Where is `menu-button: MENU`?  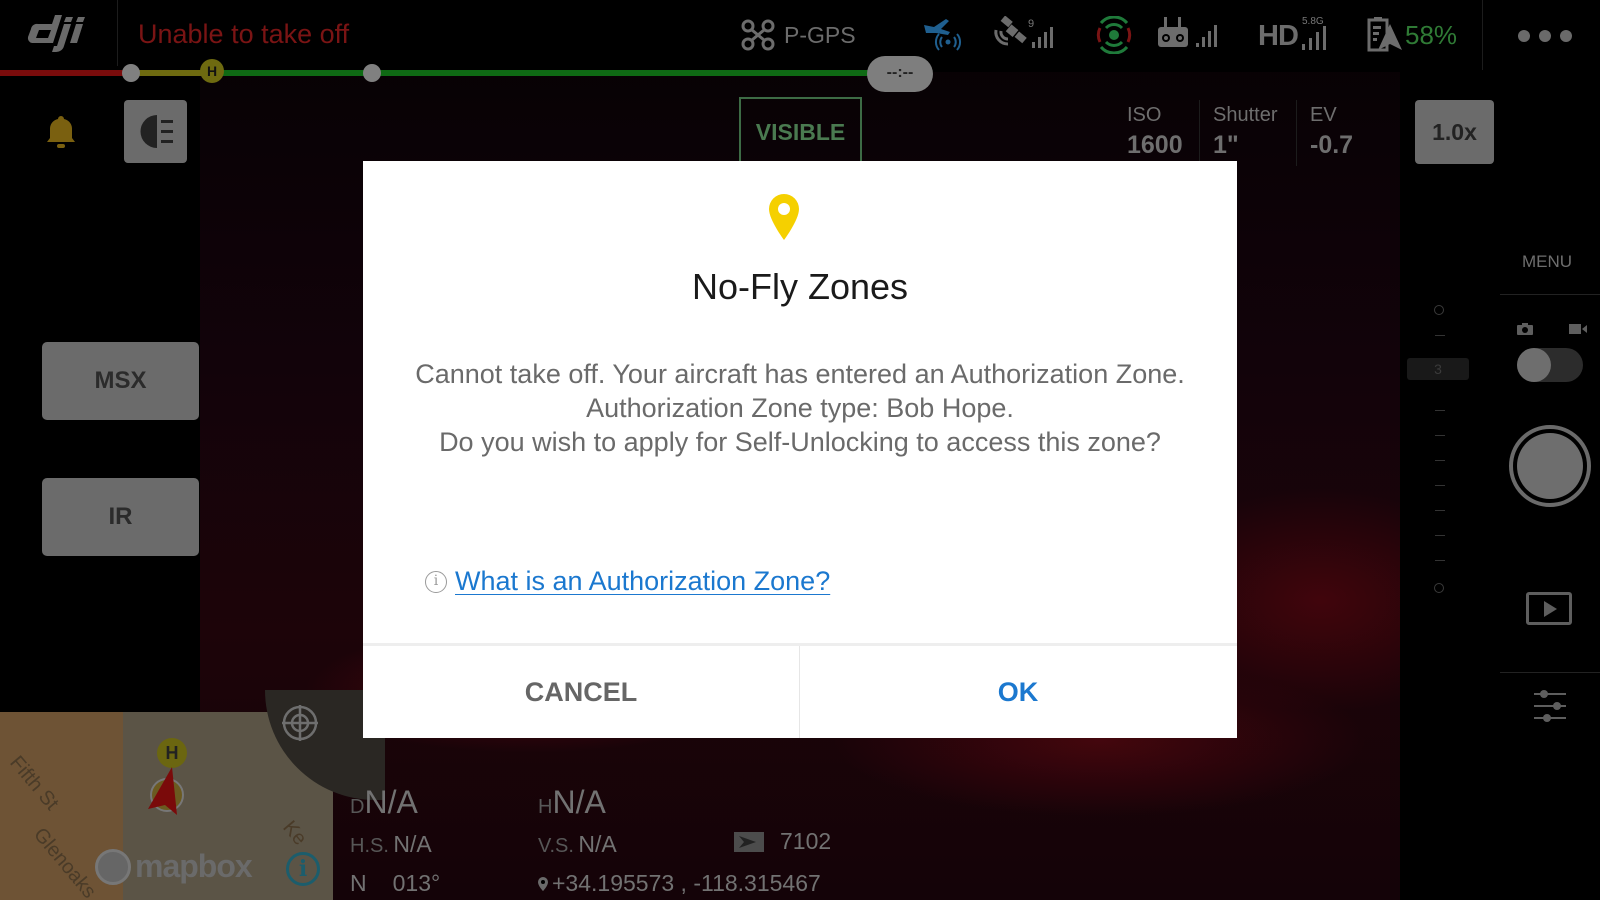
menu-button: MENU is located at coordinates (1547, 262).